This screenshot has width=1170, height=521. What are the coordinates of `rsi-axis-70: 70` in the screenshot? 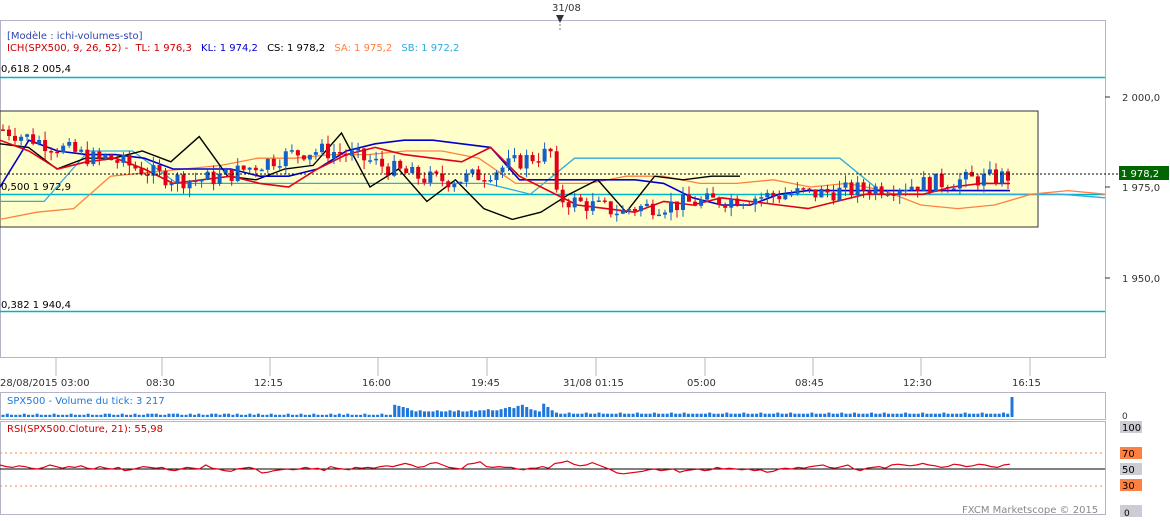 It's located at (1128, 454).